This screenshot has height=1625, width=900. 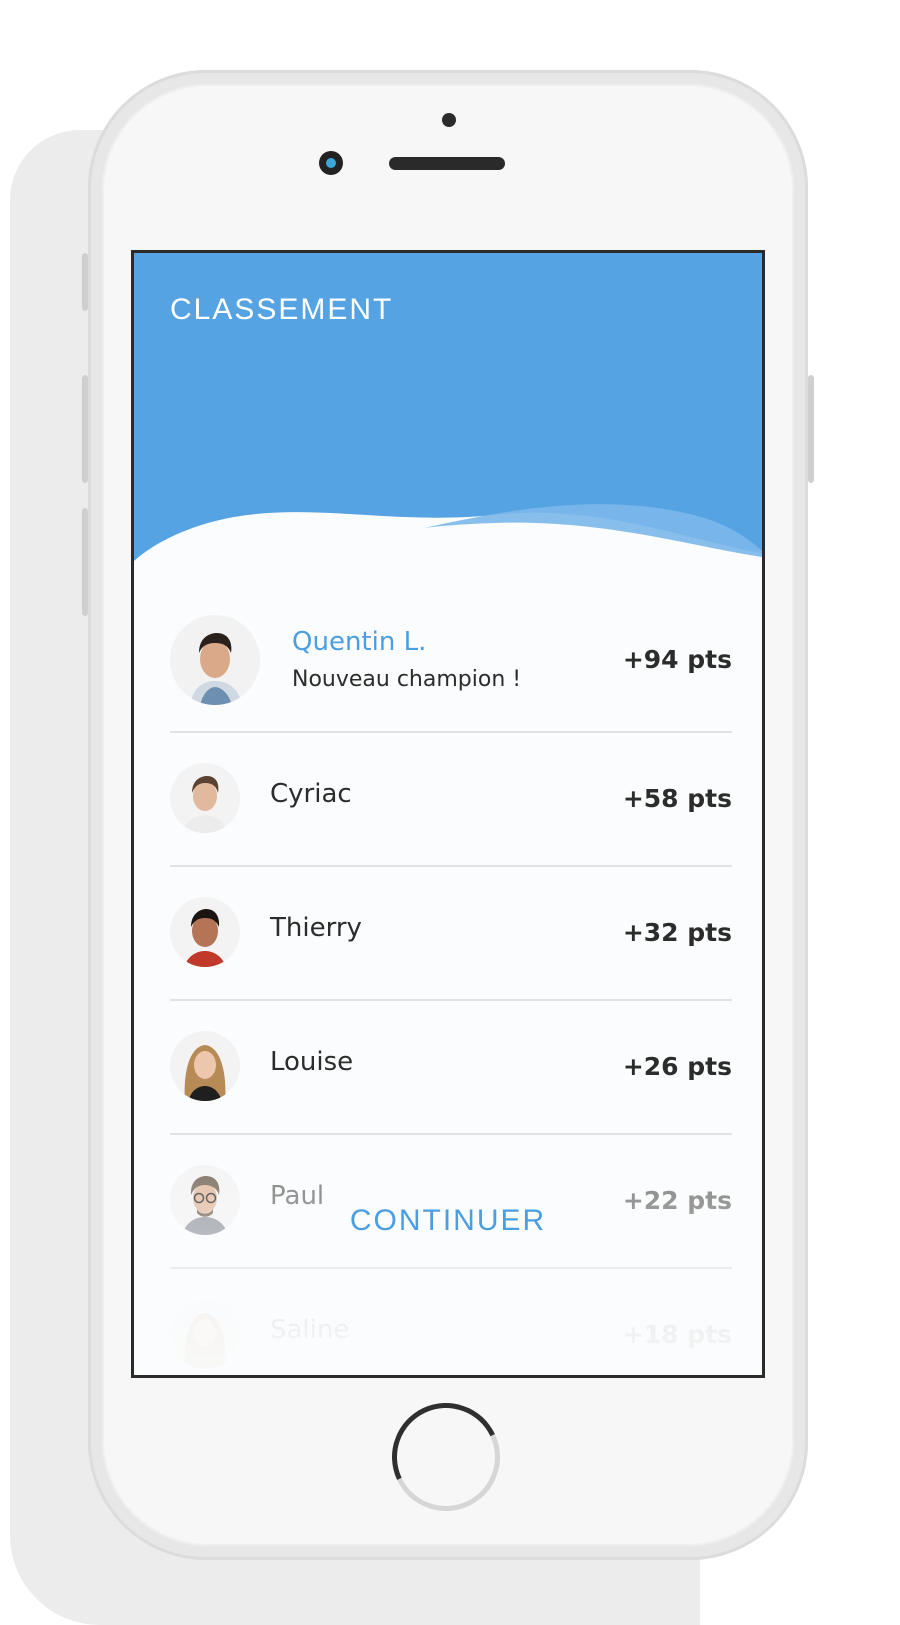 What do you see at coordinates (677, 798) in the screenshot?
I see `player-points: +58 pts` at bounding box center [677, 798].